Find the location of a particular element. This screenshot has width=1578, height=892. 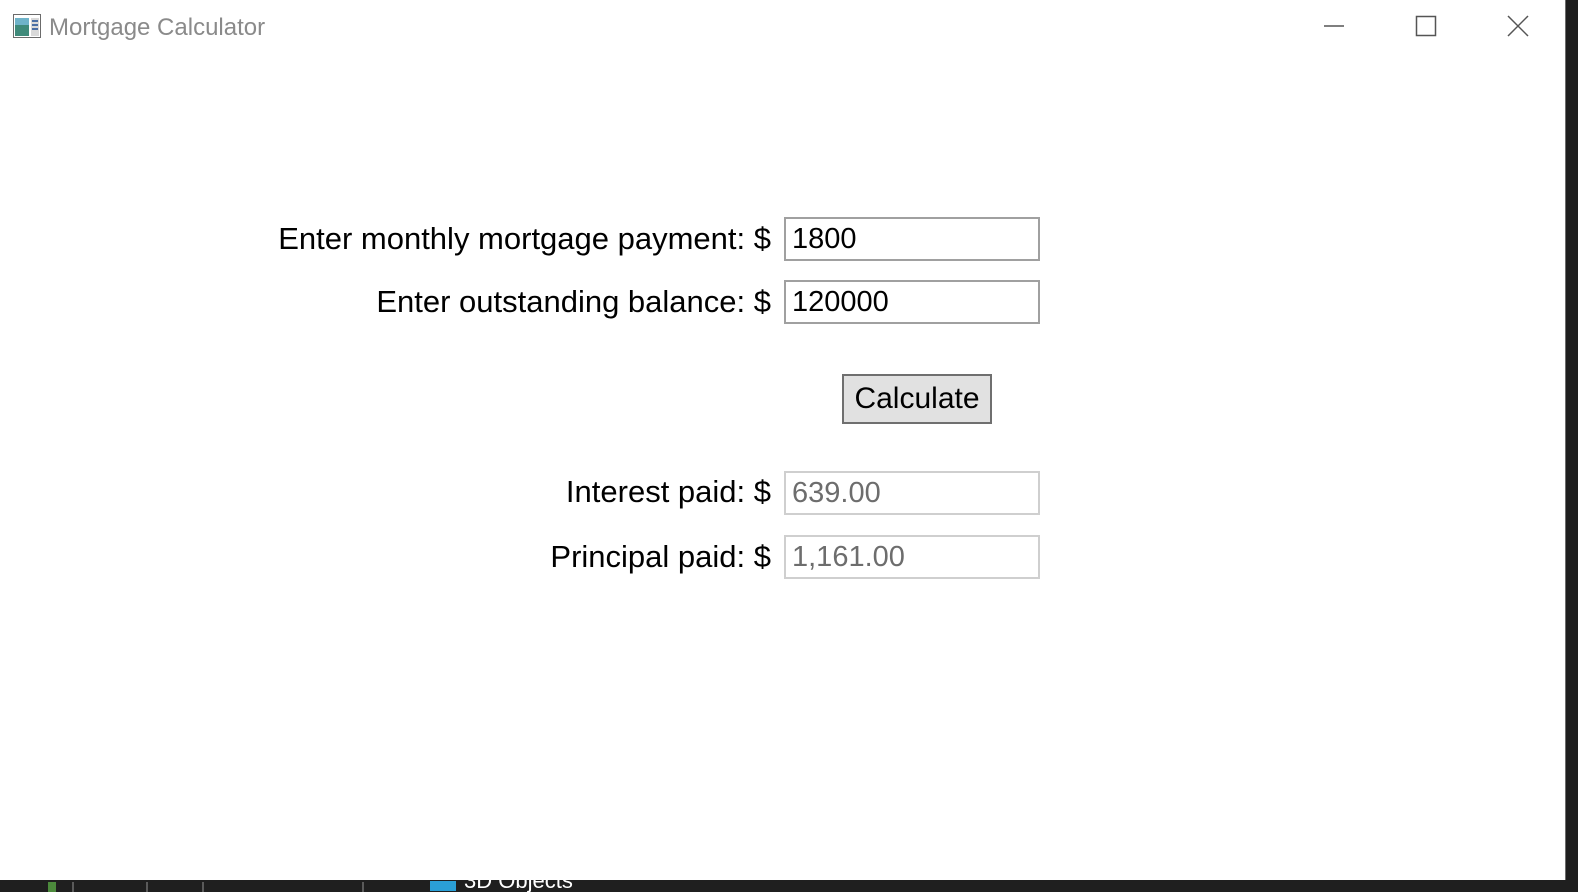

balance-input is located at coordinates (912, 302).